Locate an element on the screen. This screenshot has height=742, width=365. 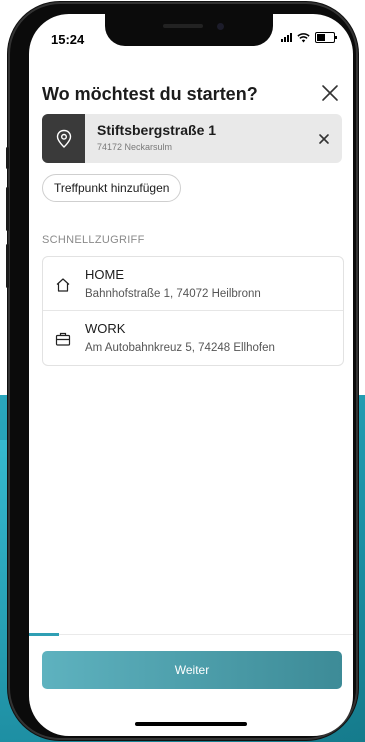
status-time: 15:24 is located at coordinates (68, 39).